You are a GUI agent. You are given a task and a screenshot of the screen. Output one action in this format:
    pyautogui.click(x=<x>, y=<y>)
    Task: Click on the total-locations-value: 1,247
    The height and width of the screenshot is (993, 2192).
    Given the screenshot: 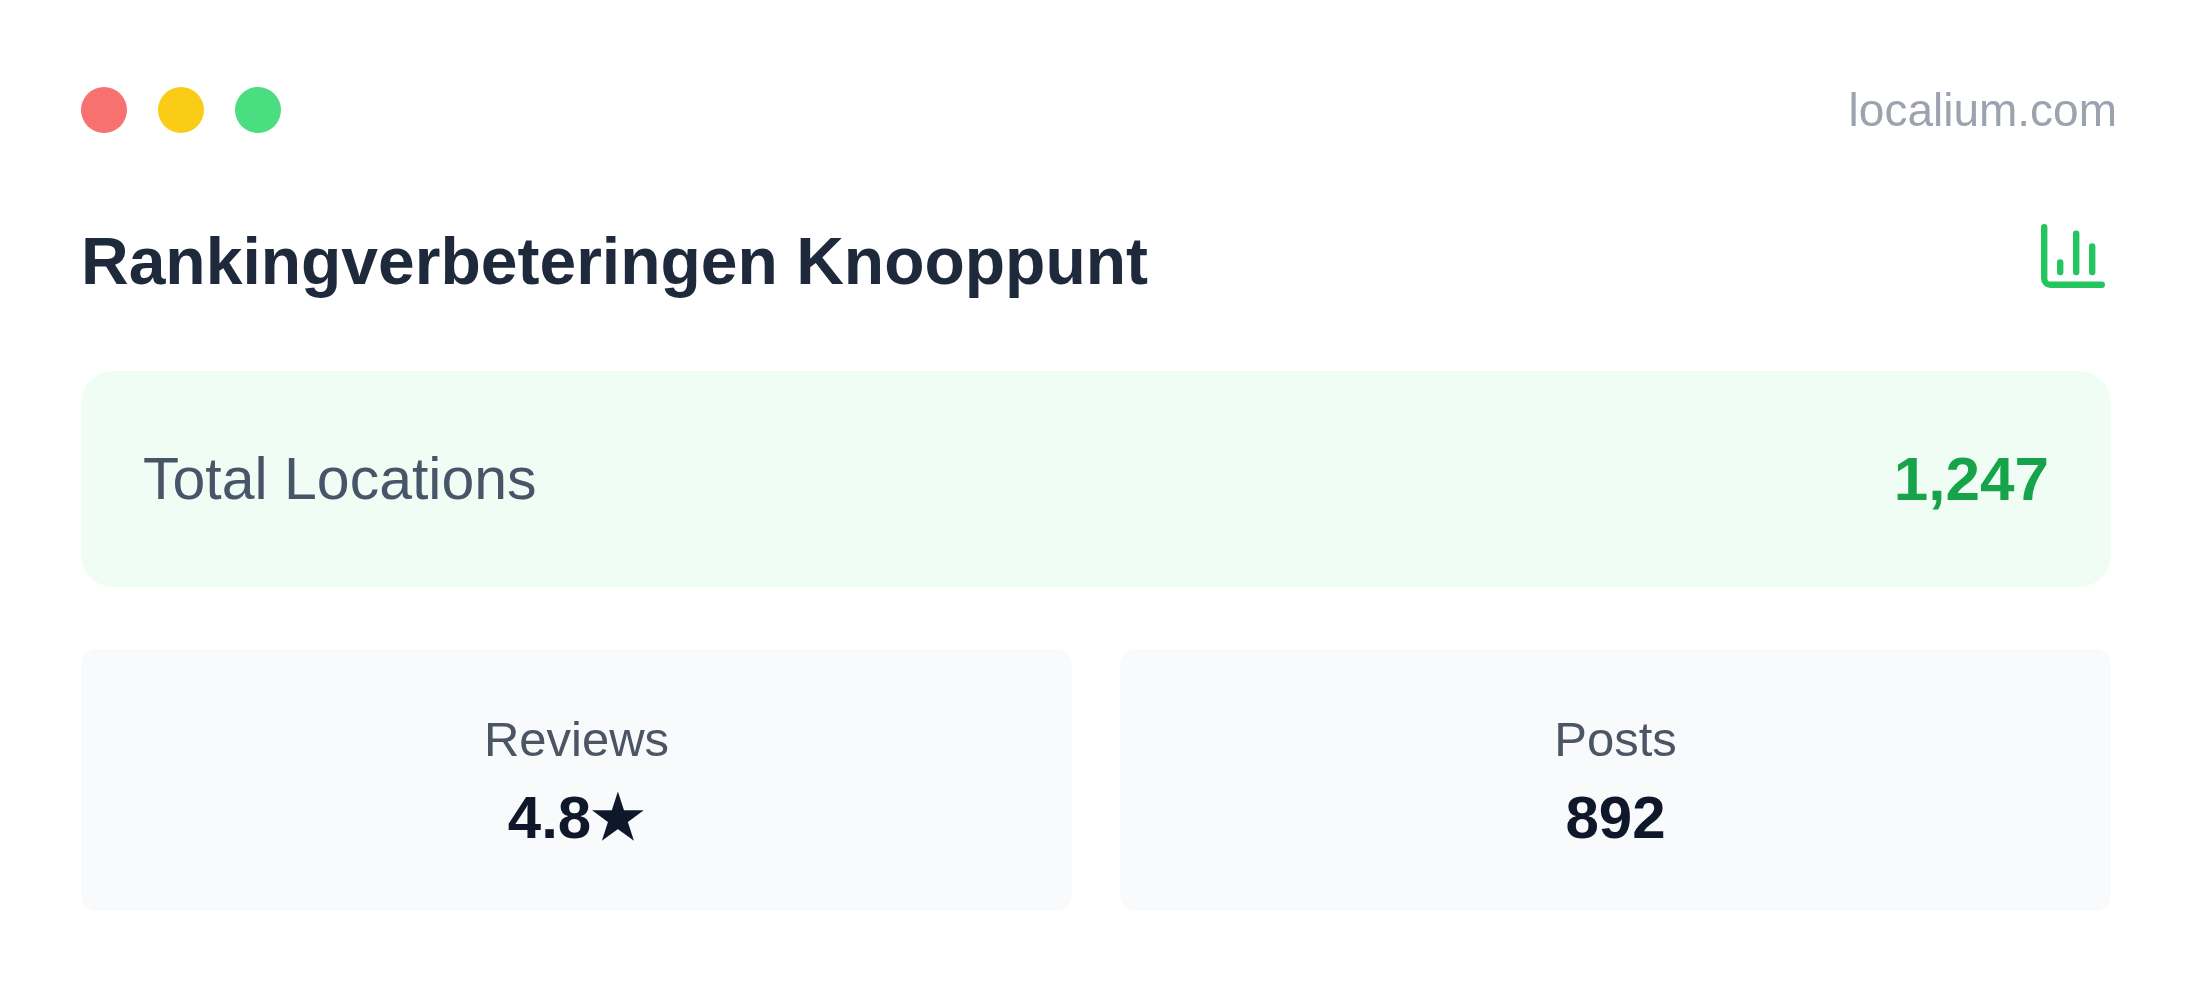 What is the action you would take?
    pyautogui.click(x=1971, y=479)
    